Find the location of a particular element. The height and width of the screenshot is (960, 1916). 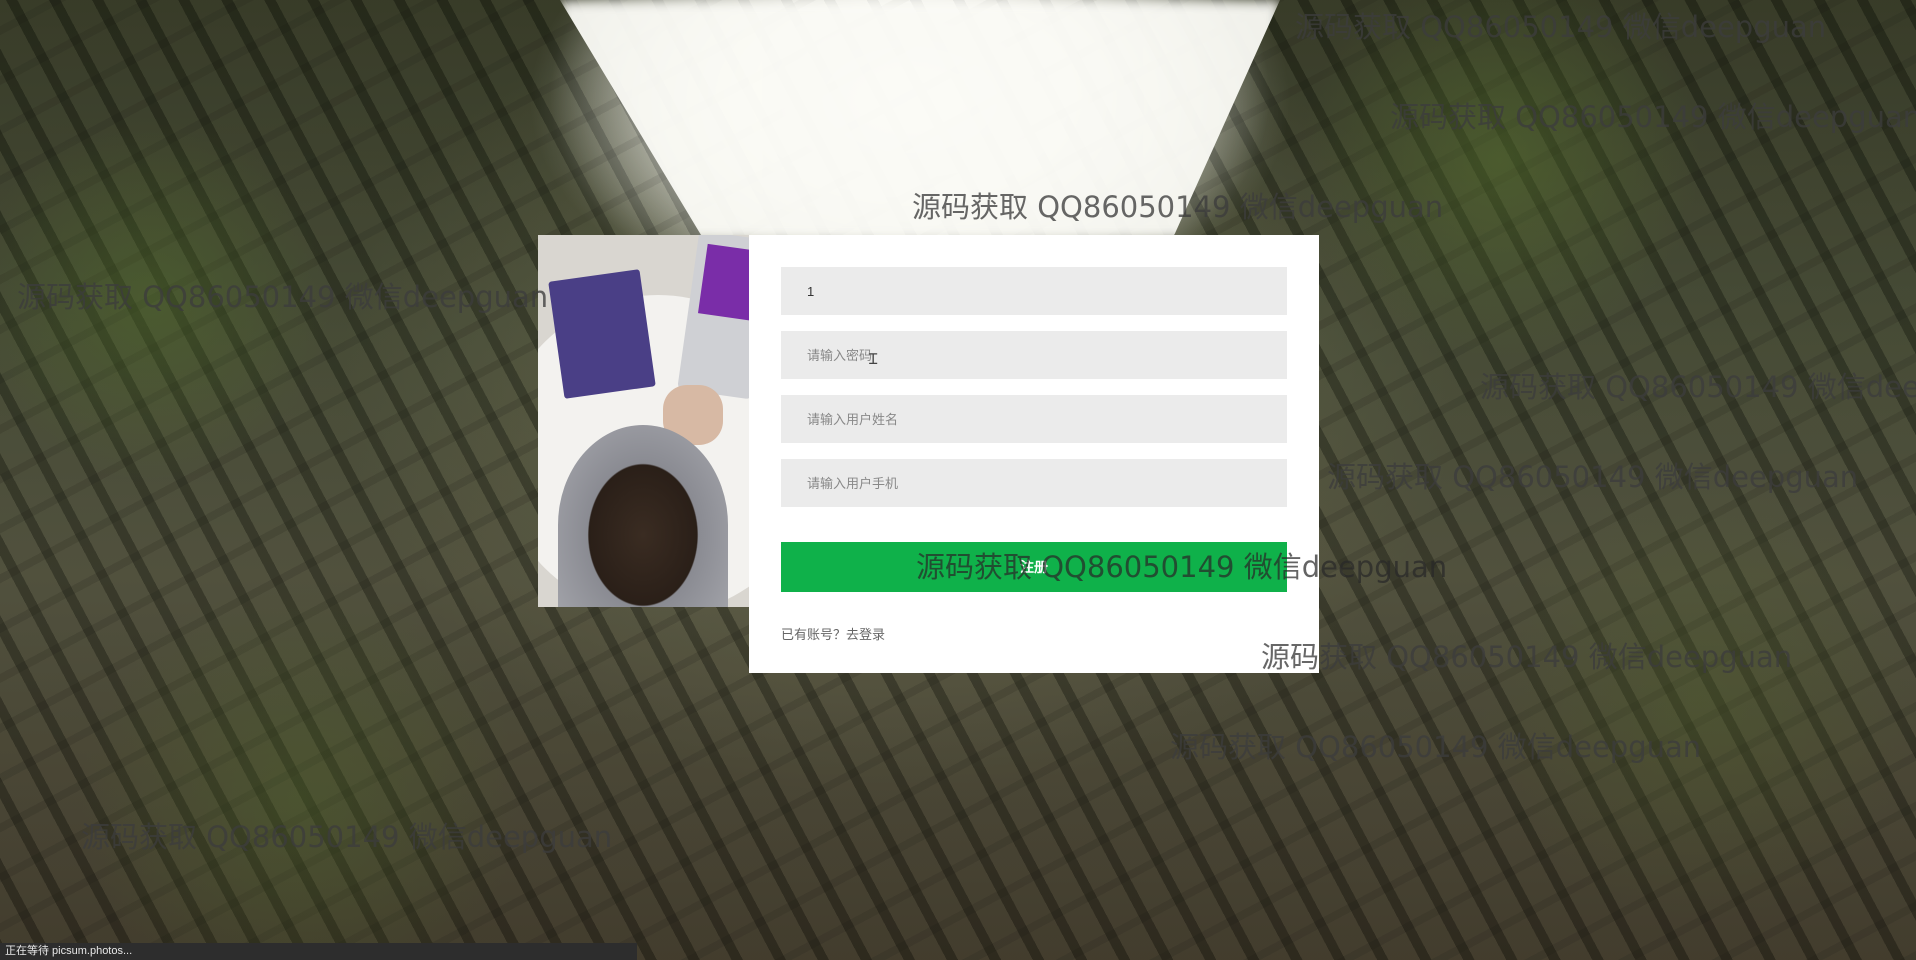

register-card: 注册 已有账号？去登录 is located at coordinates (1034, 454).